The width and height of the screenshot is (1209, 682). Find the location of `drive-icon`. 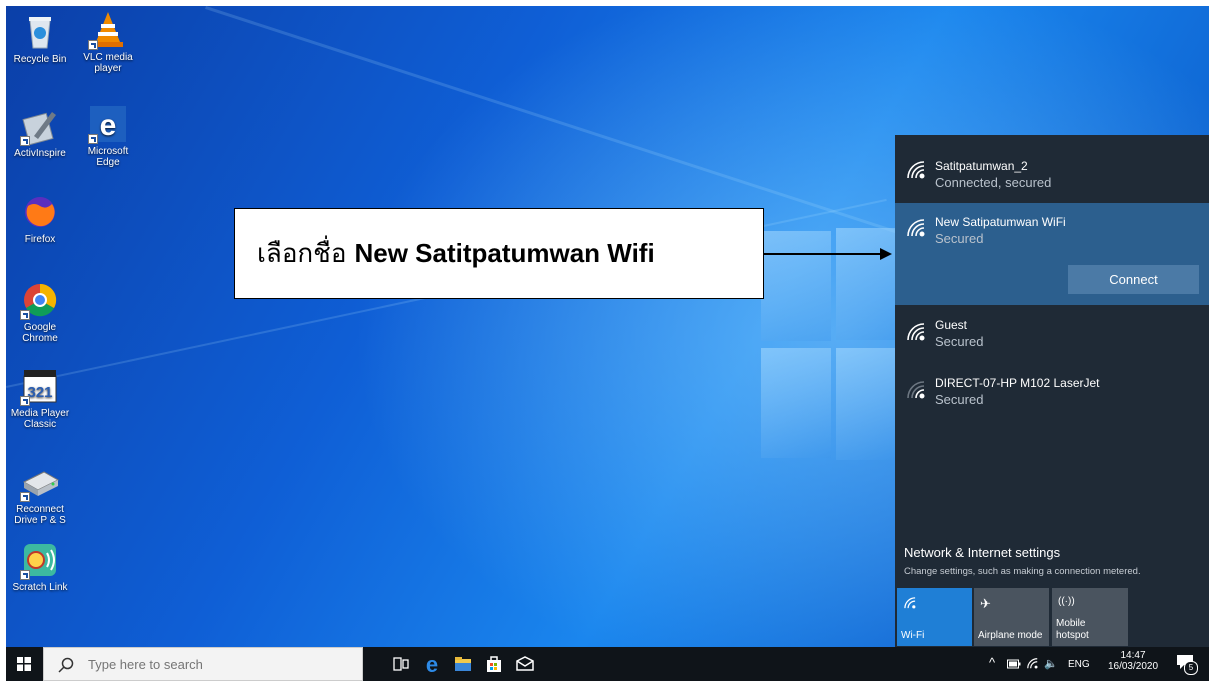

drive-icon is located at coordinates (40, 482).